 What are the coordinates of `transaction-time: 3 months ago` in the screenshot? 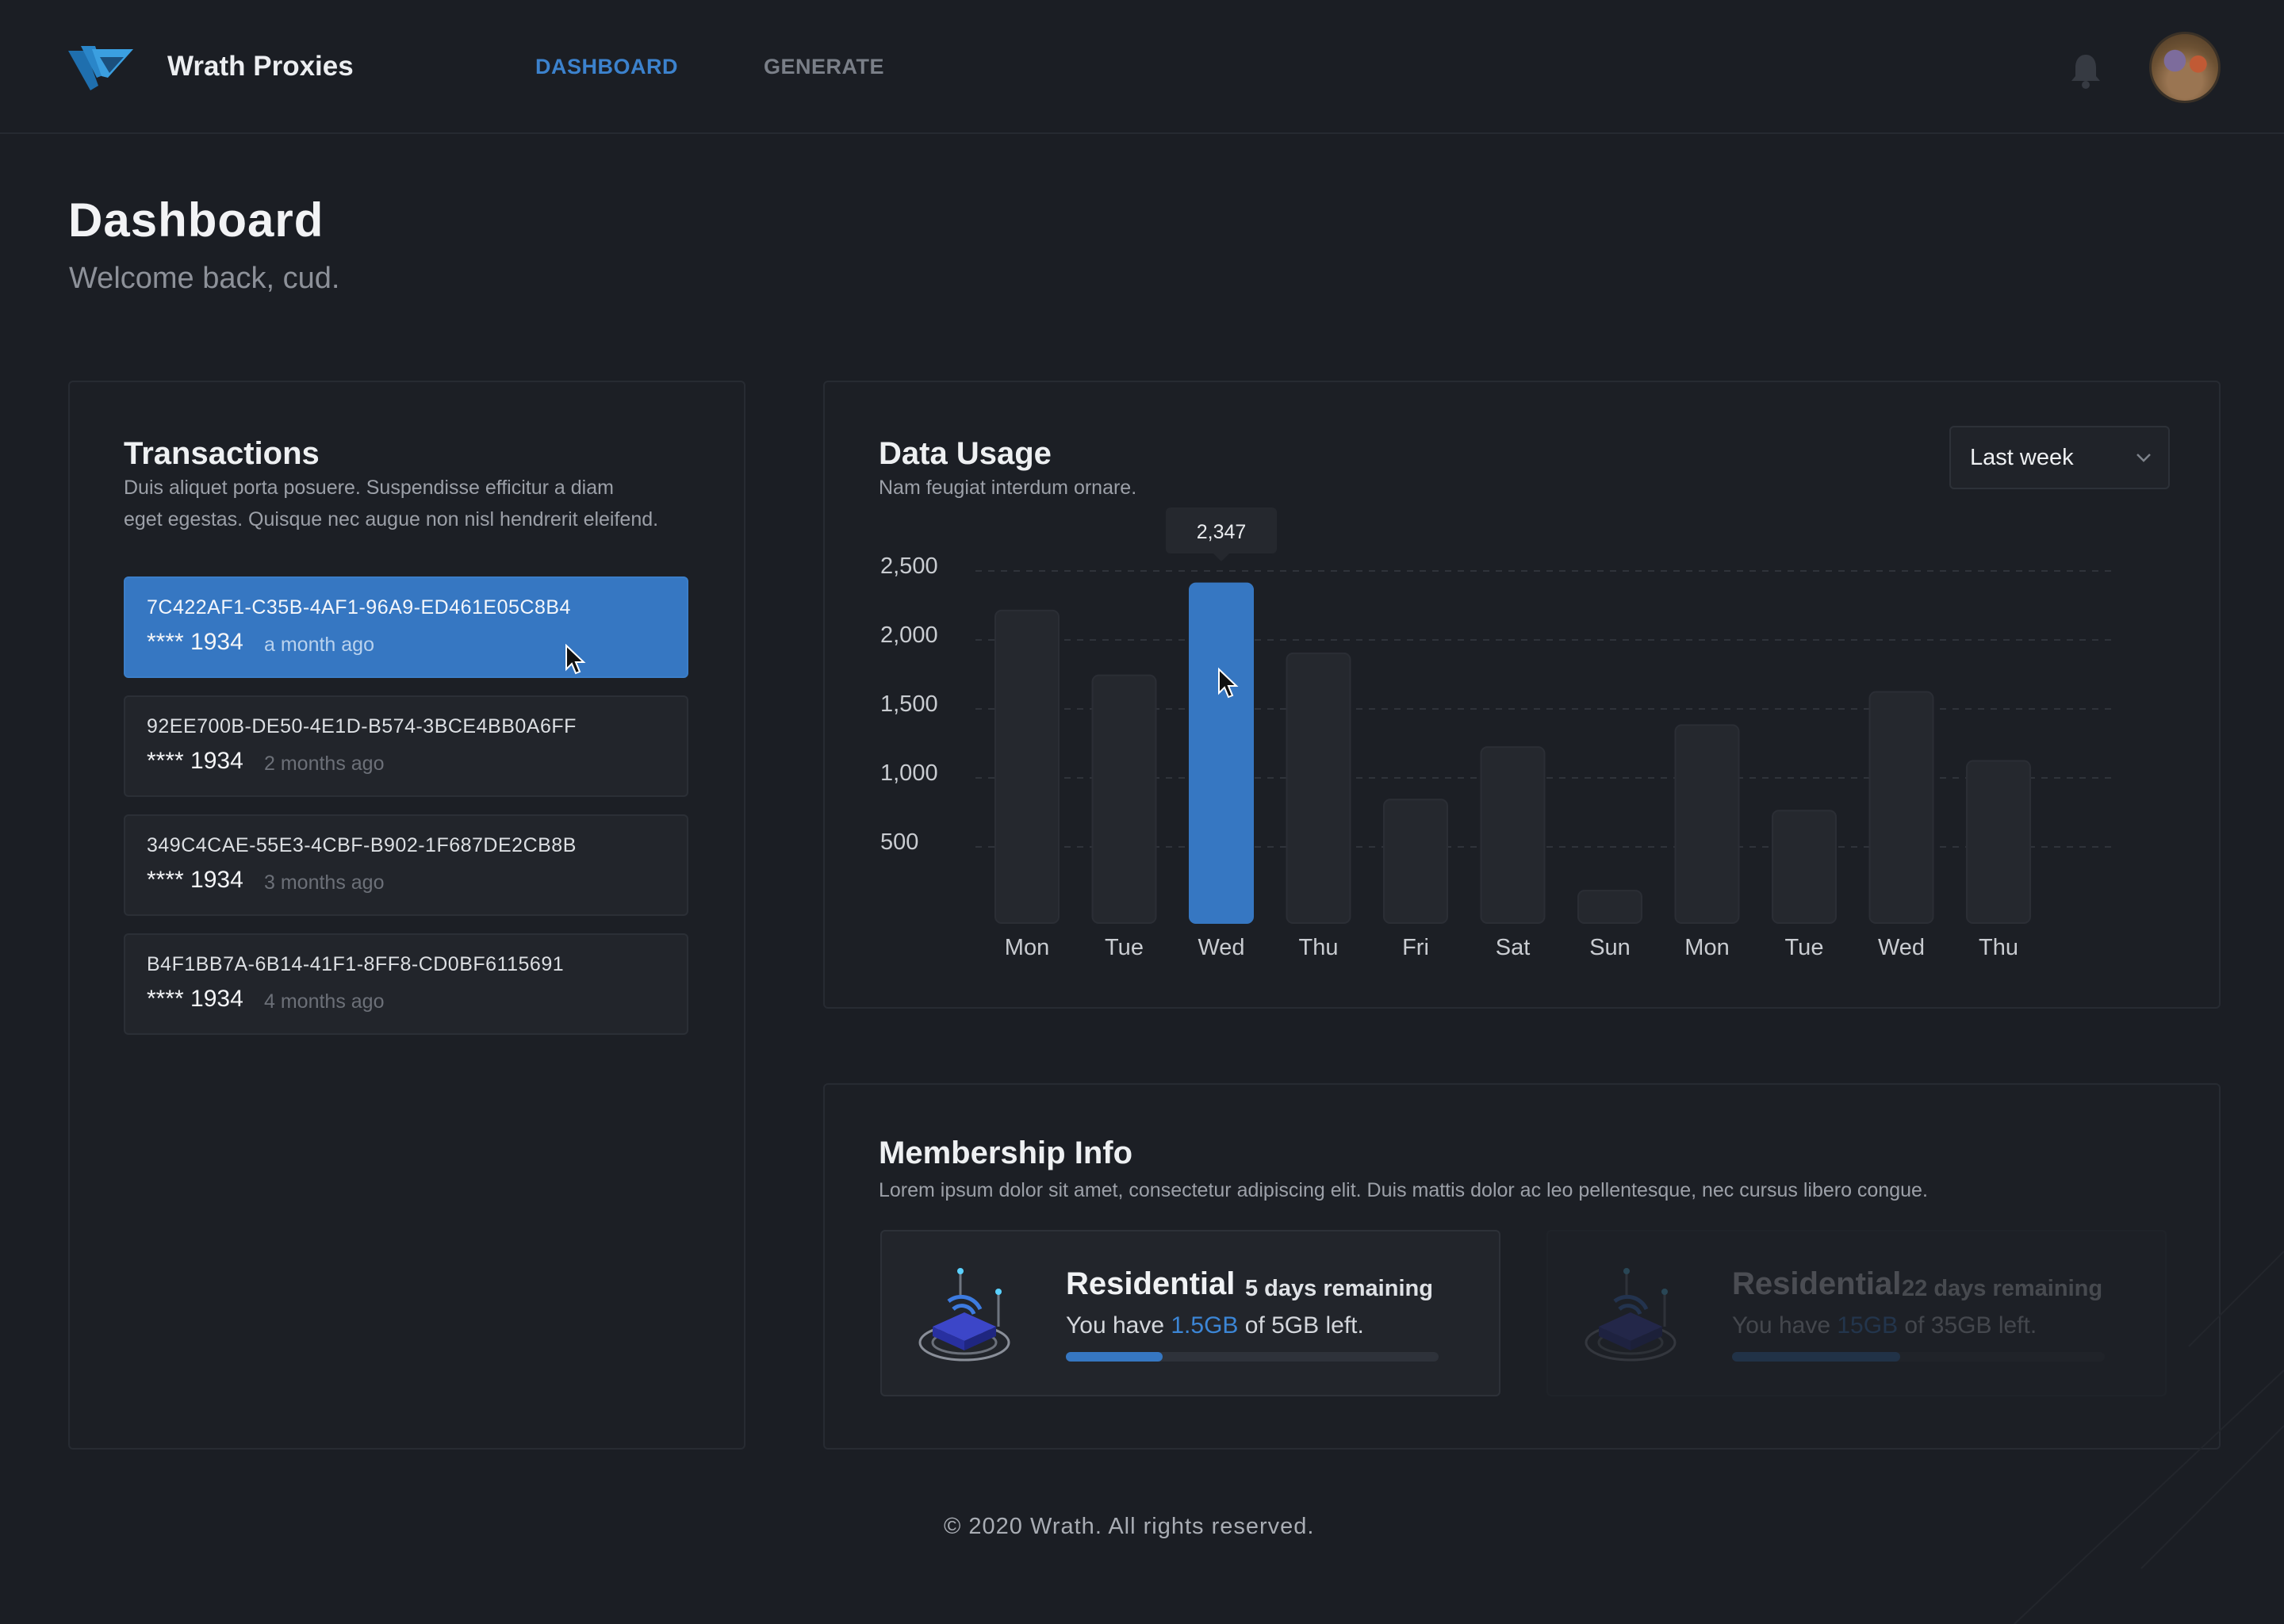 It's located at (324, 883).